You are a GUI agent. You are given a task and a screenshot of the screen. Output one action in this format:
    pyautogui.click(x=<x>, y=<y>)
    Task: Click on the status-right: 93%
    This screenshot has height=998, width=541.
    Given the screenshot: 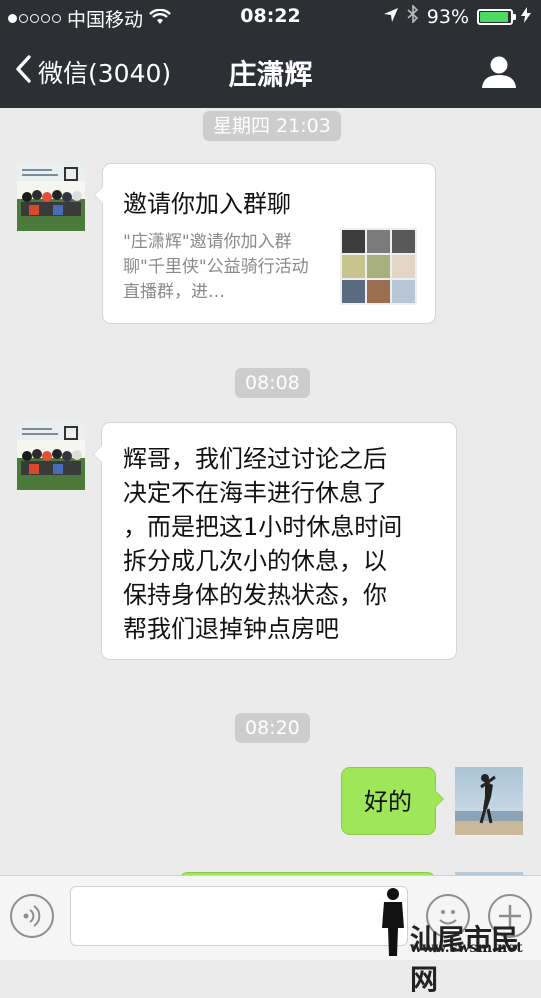 What is the action you would take?
    pyautogui.click(x=457, y=16)
    